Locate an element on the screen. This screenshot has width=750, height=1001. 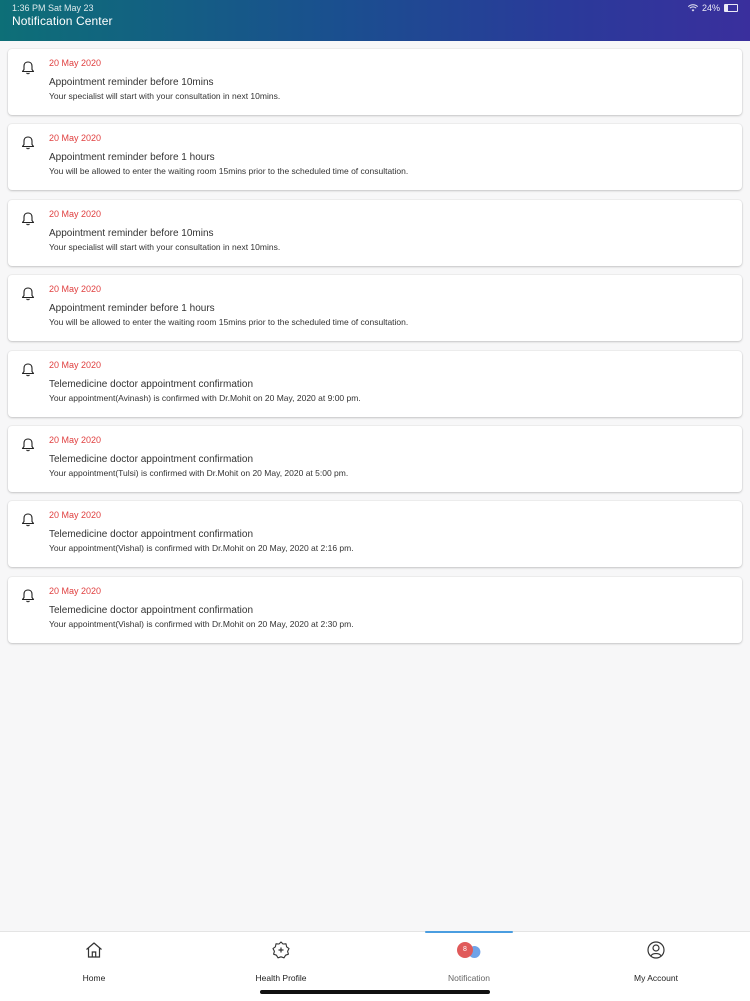
tab-my-account: My Account is located at coordinates (656, 962).